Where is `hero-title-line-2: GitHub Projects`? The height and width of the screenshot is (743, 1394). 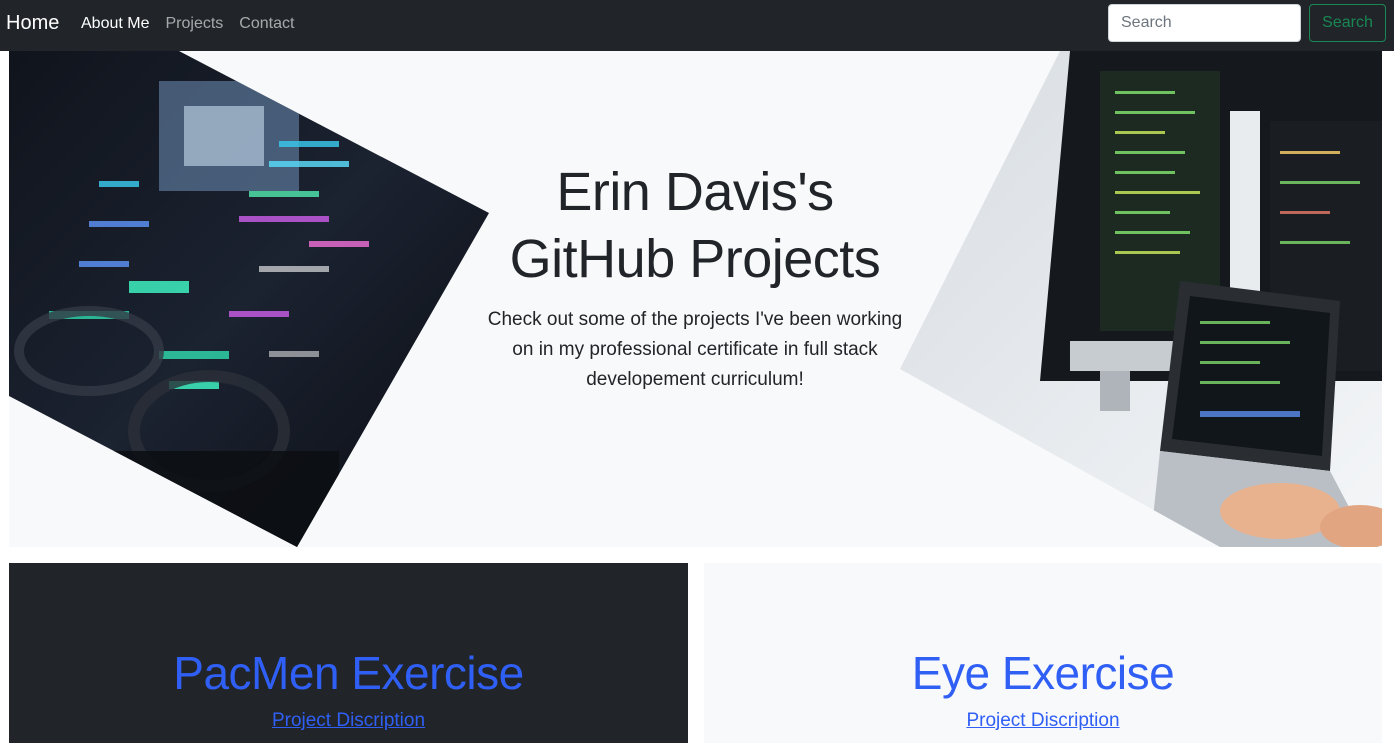
hero-title-line-2: GitHub Projects is located at coordinates (695, 259).